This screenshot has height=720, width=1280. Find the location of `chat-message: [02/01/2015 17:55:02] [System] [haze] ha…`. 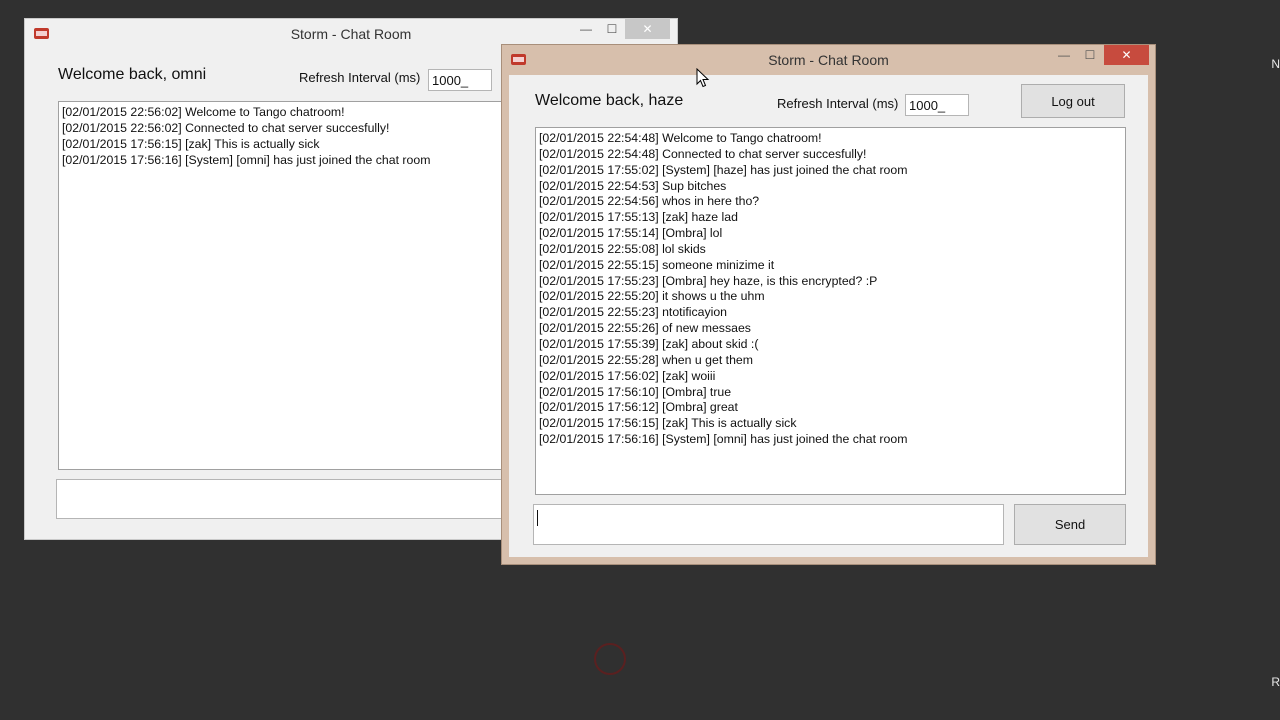

chat-message: [02/01/2015 17:55:02] [System] [haze] ha… is located at coordinates (723, 169).